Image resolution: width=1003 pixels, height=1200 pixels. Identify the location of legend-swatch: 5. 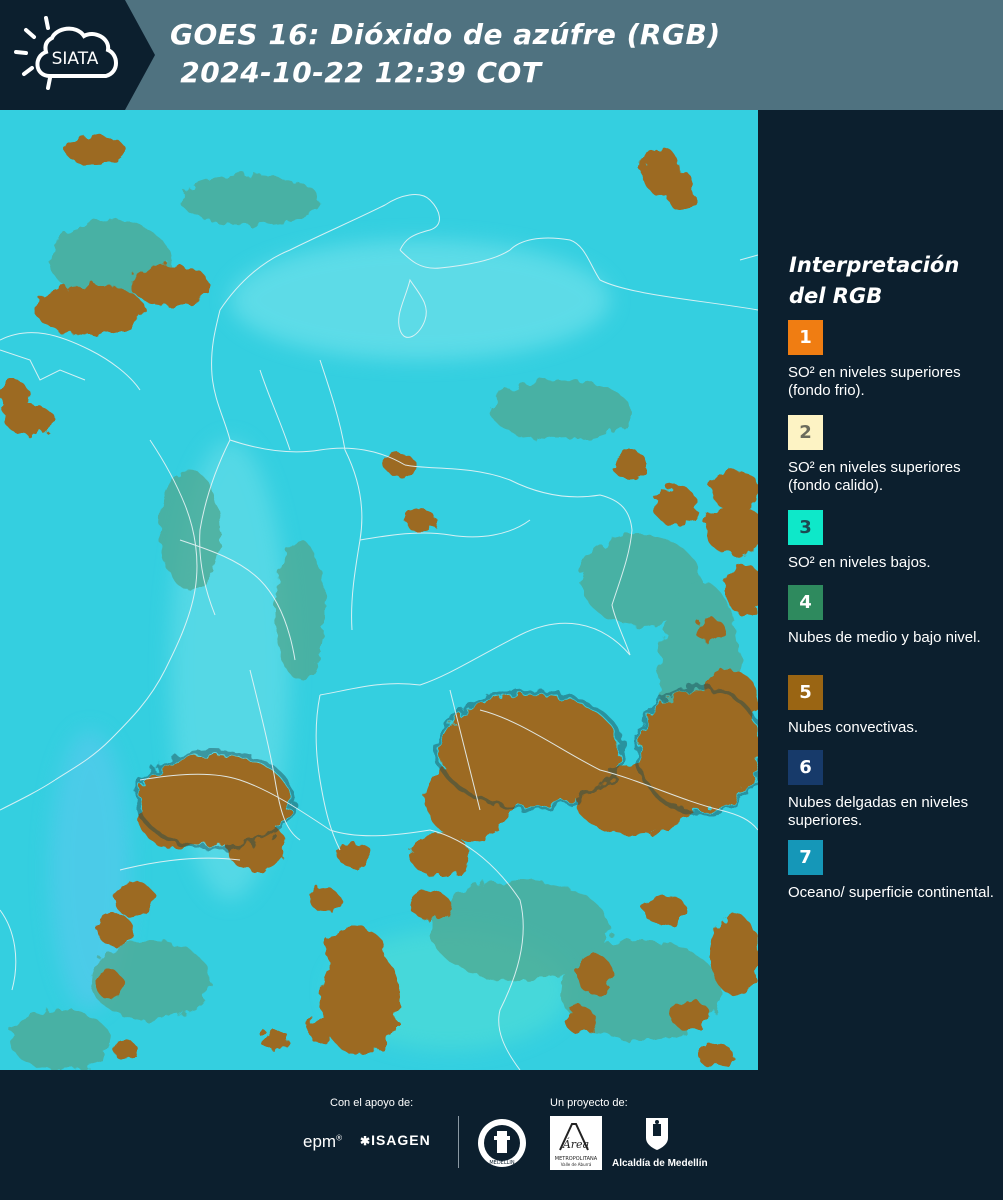
(805, 692).